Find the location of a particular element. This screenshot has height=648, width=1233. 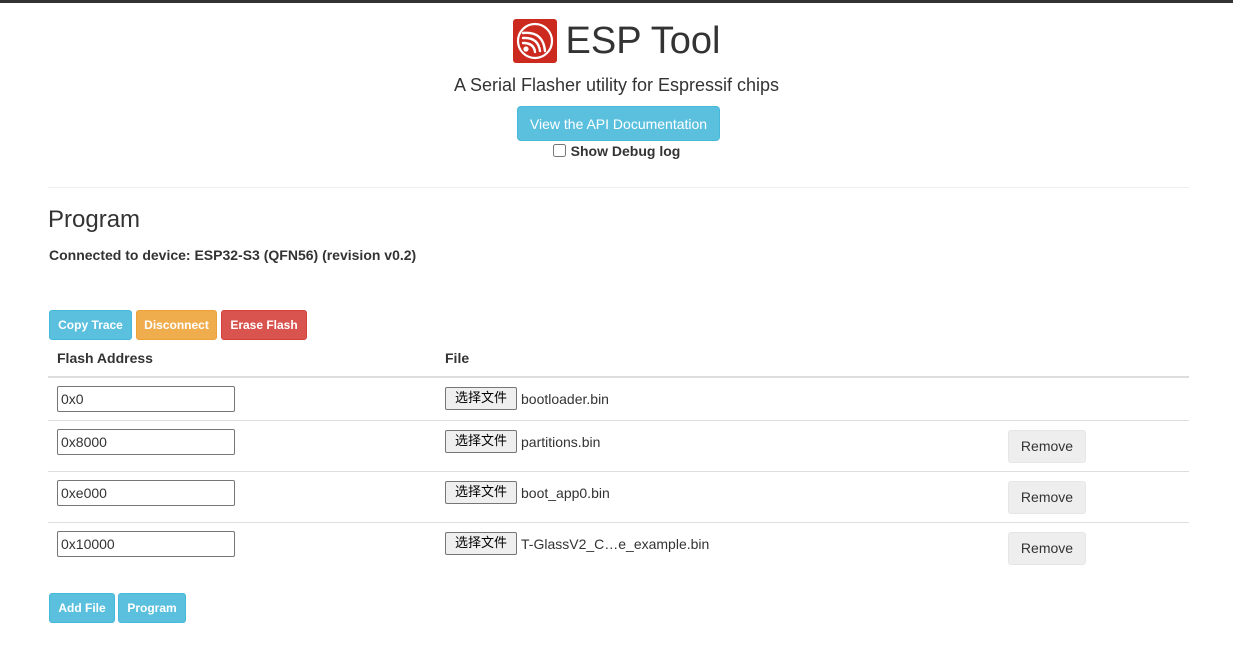

erase-flash-button: Erase Flash is located at coordinates (264, 325).